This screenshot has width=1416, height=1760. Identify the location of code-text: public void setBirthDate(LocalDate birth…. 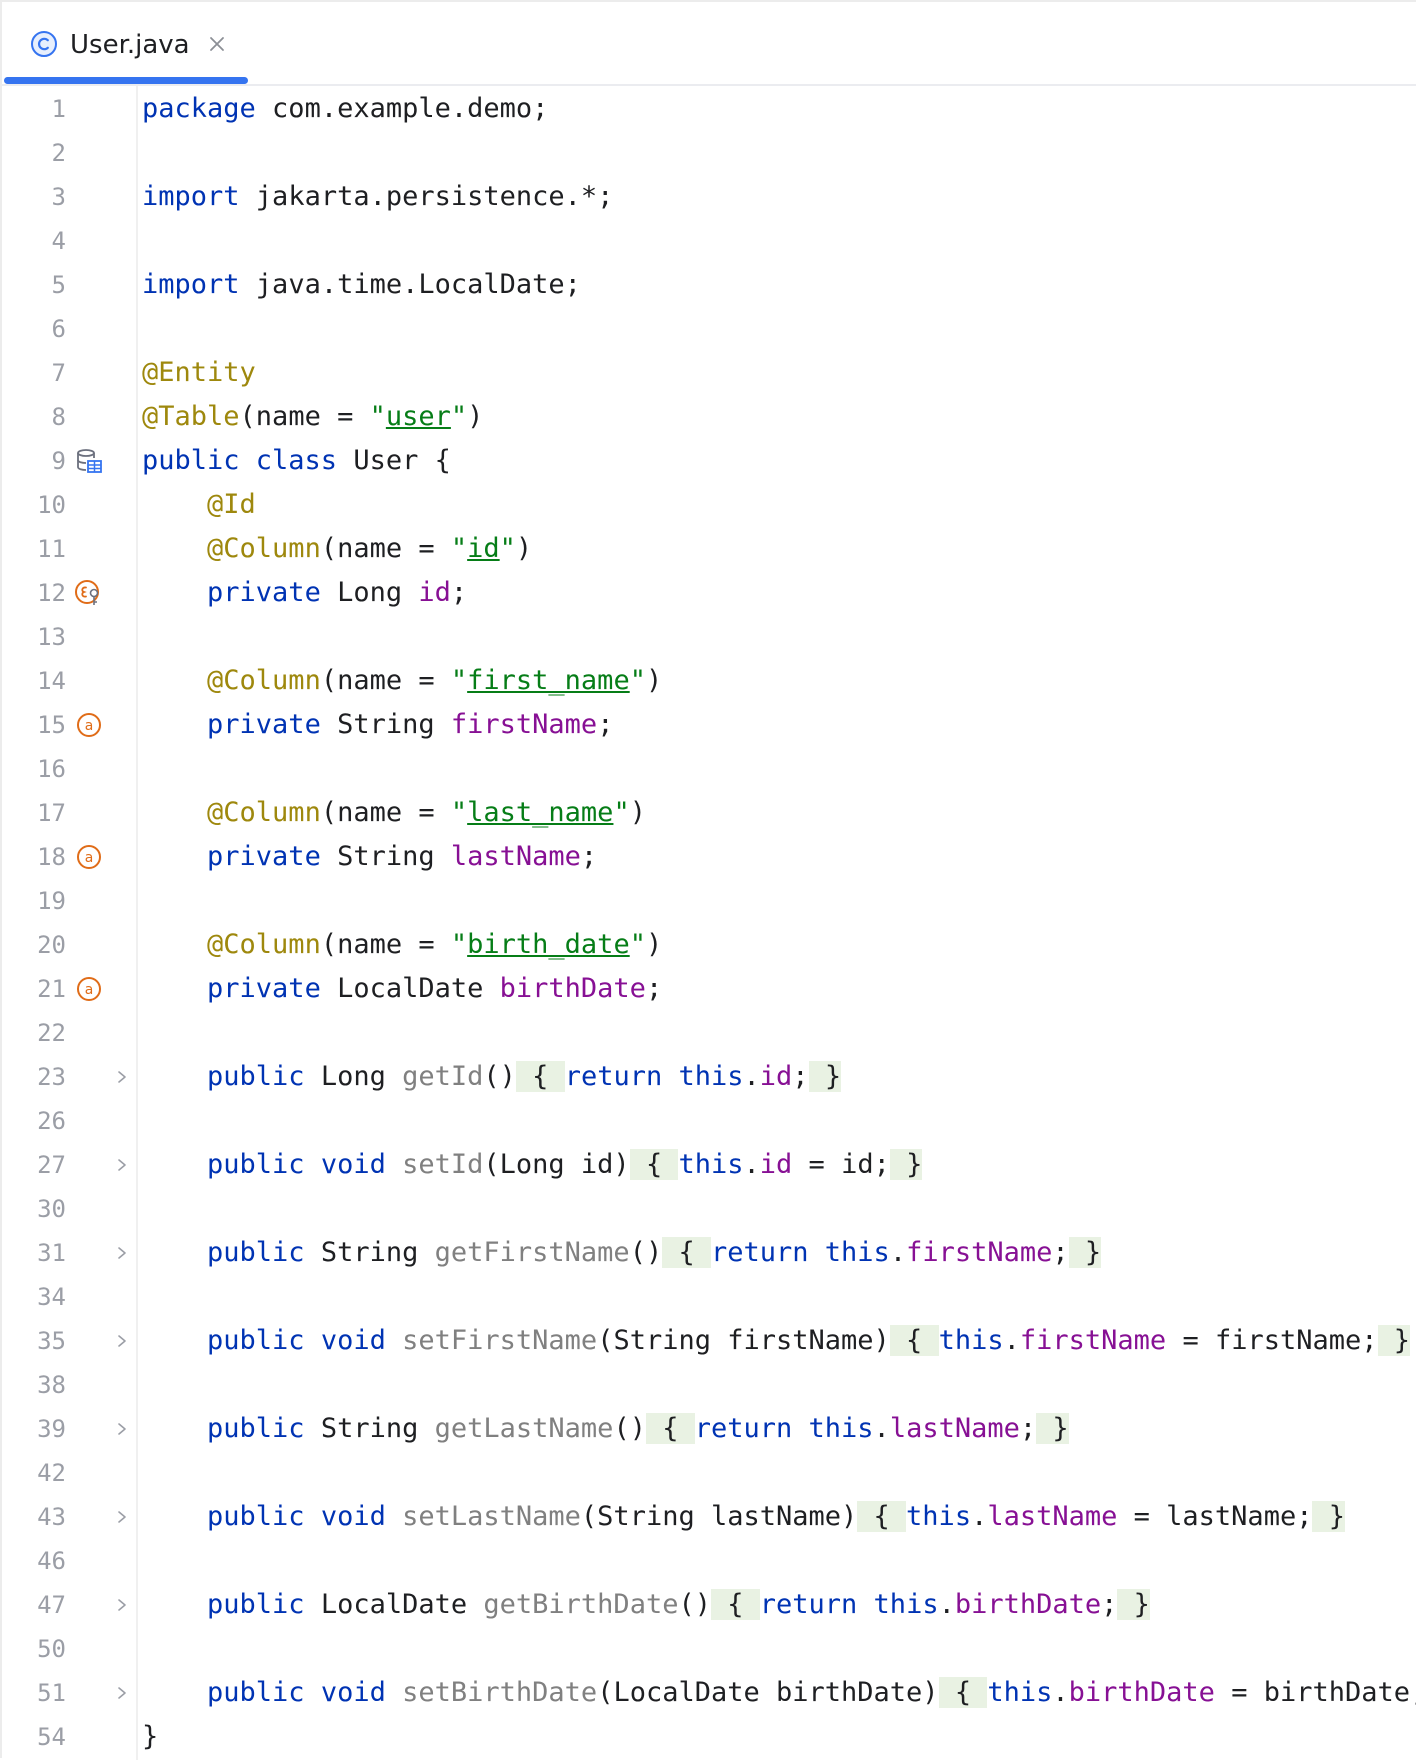
(779, 1693).